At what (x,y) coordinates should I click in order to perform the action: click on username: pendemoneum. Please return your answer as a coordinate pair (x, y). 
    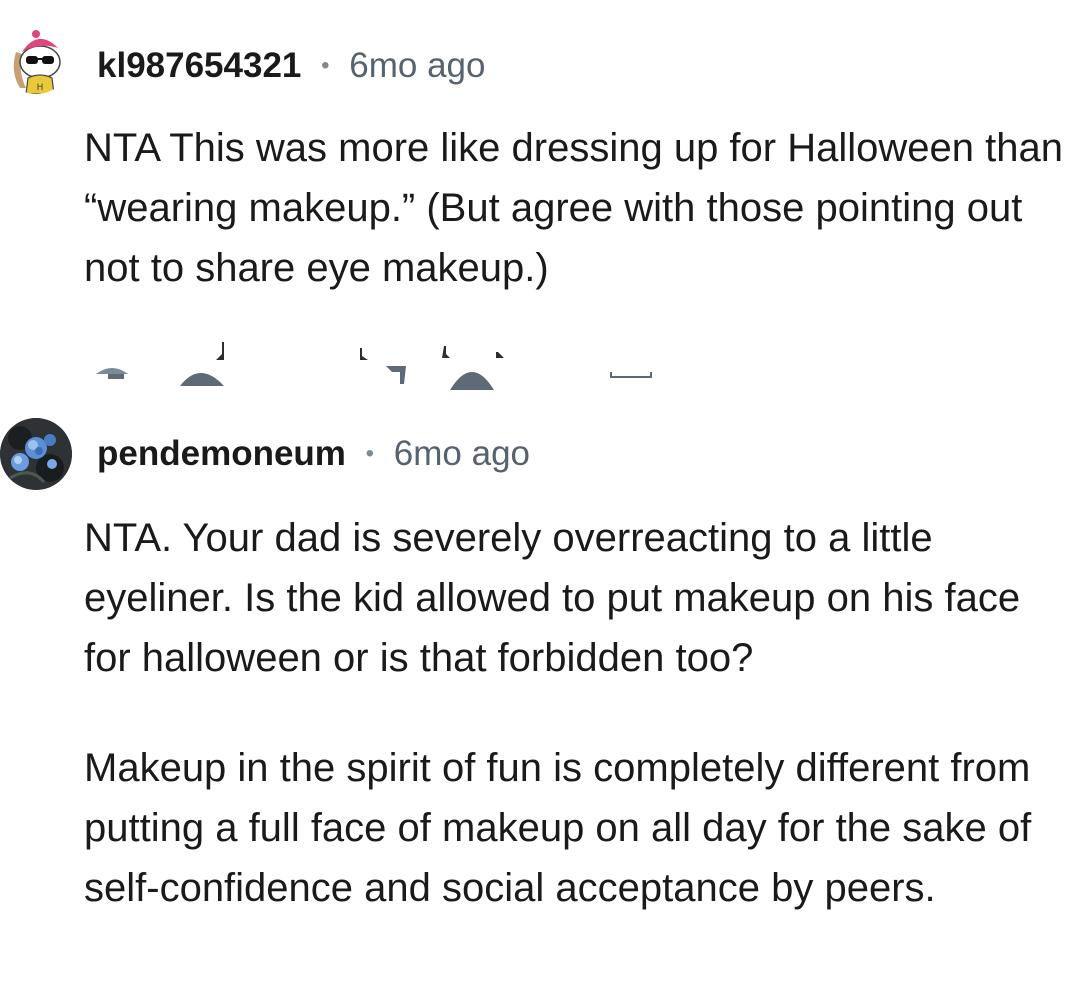
    Looking at the image, I should click on (221, 453).